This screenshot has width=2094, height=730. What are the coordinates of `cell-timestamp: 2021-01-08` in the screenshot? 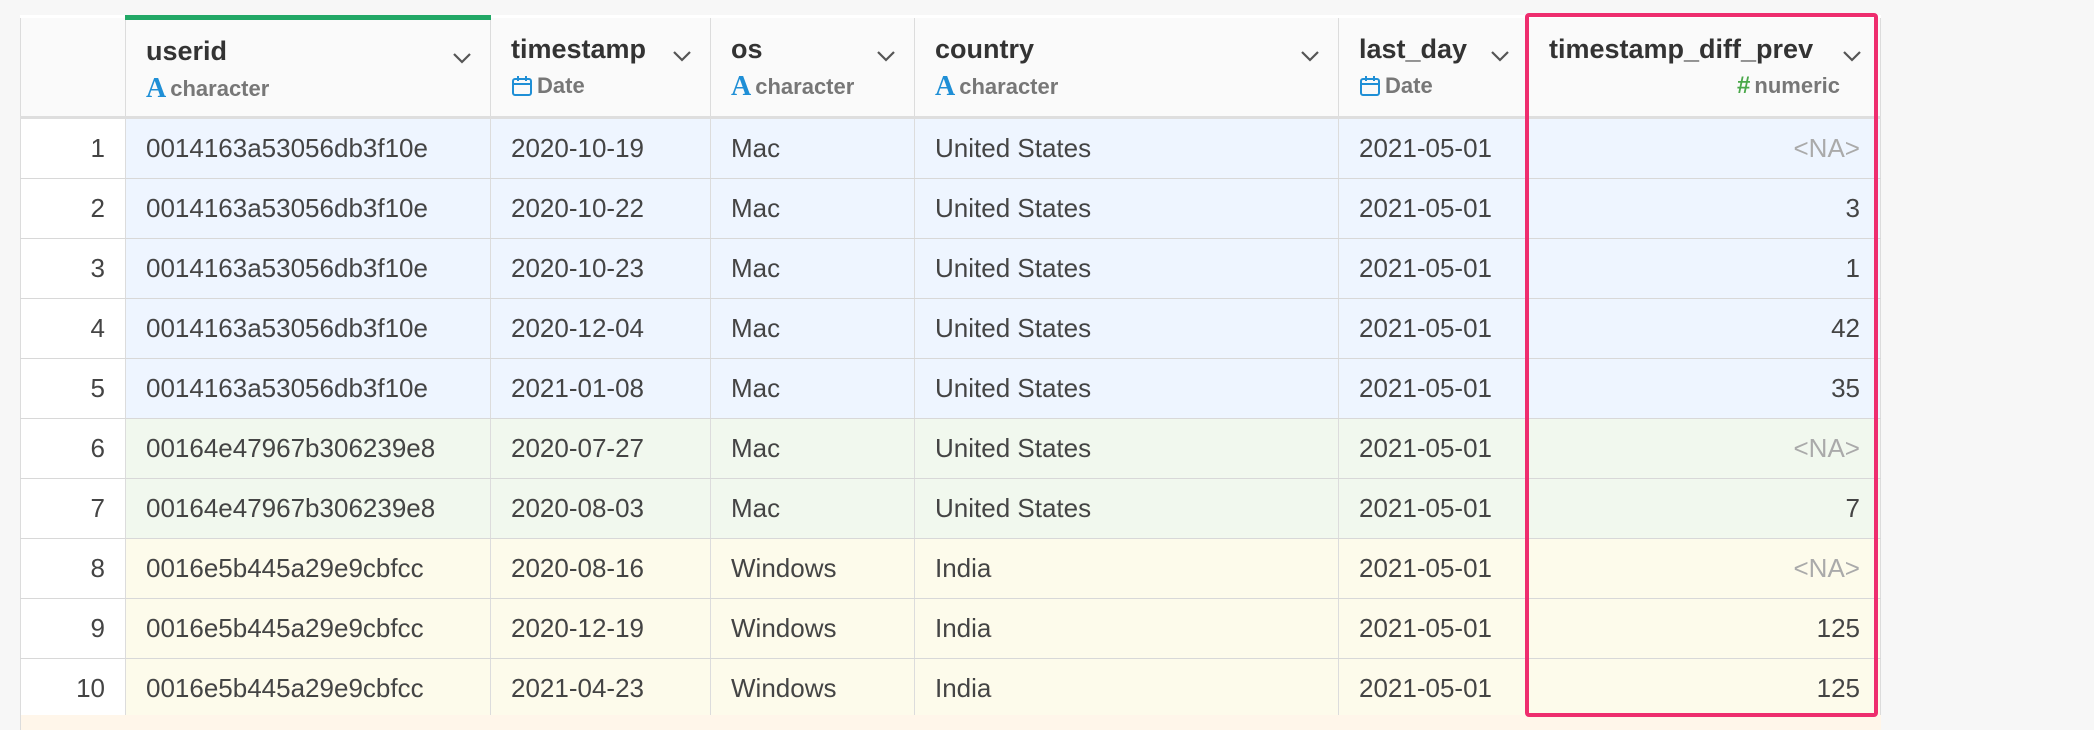 It's located at (600, 388).